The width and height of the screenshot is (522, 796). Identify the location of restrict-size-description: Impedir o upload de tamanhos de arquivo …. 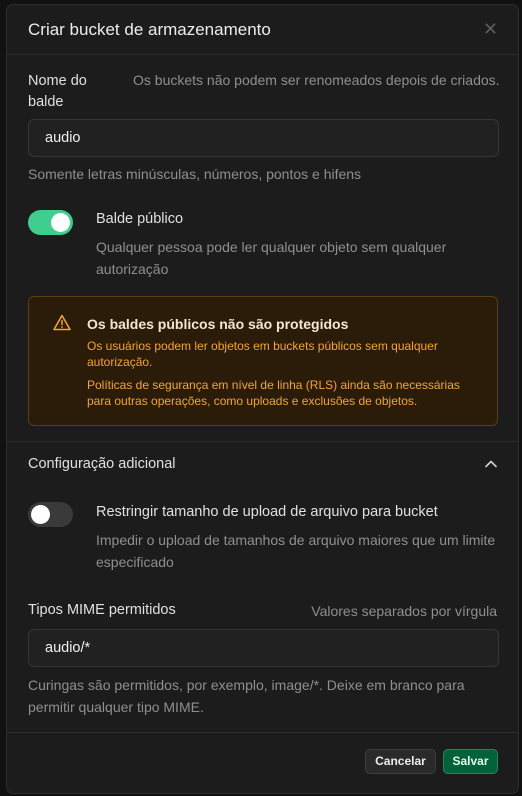
(296, 551).